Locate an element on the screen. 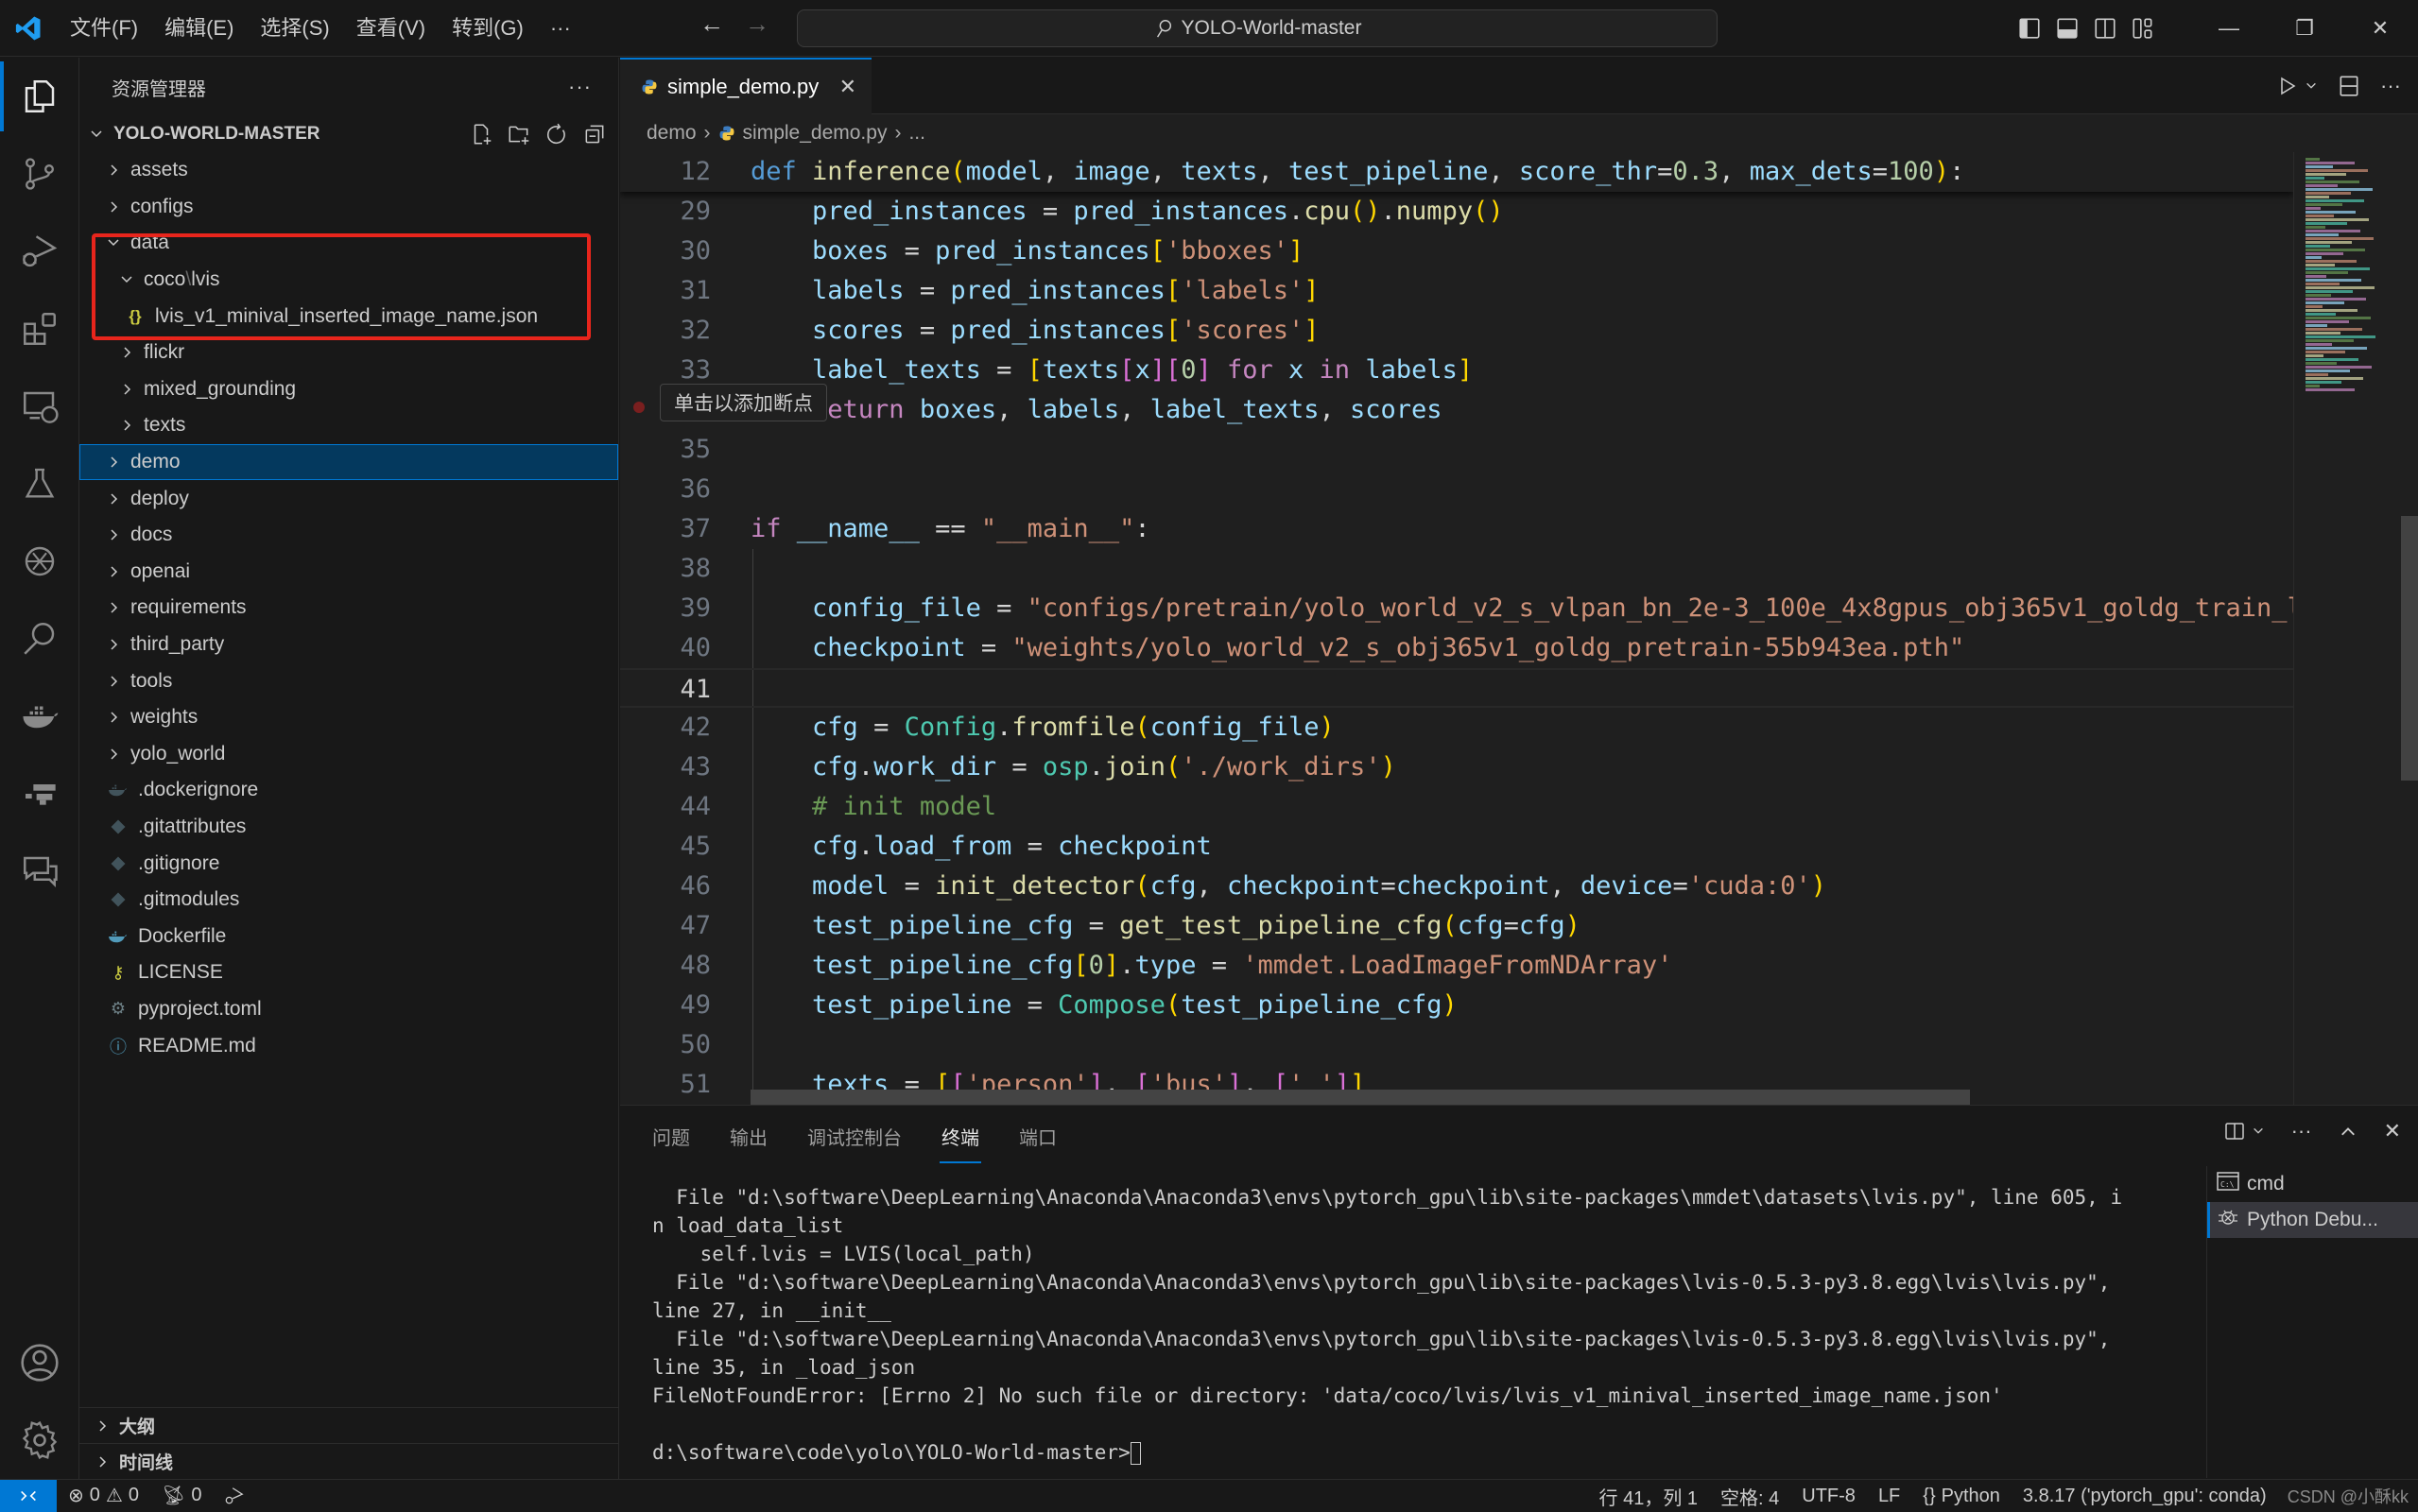 This screenshot has height=1512, width=2418. source-control-icon is located at coordinates (40, 174).